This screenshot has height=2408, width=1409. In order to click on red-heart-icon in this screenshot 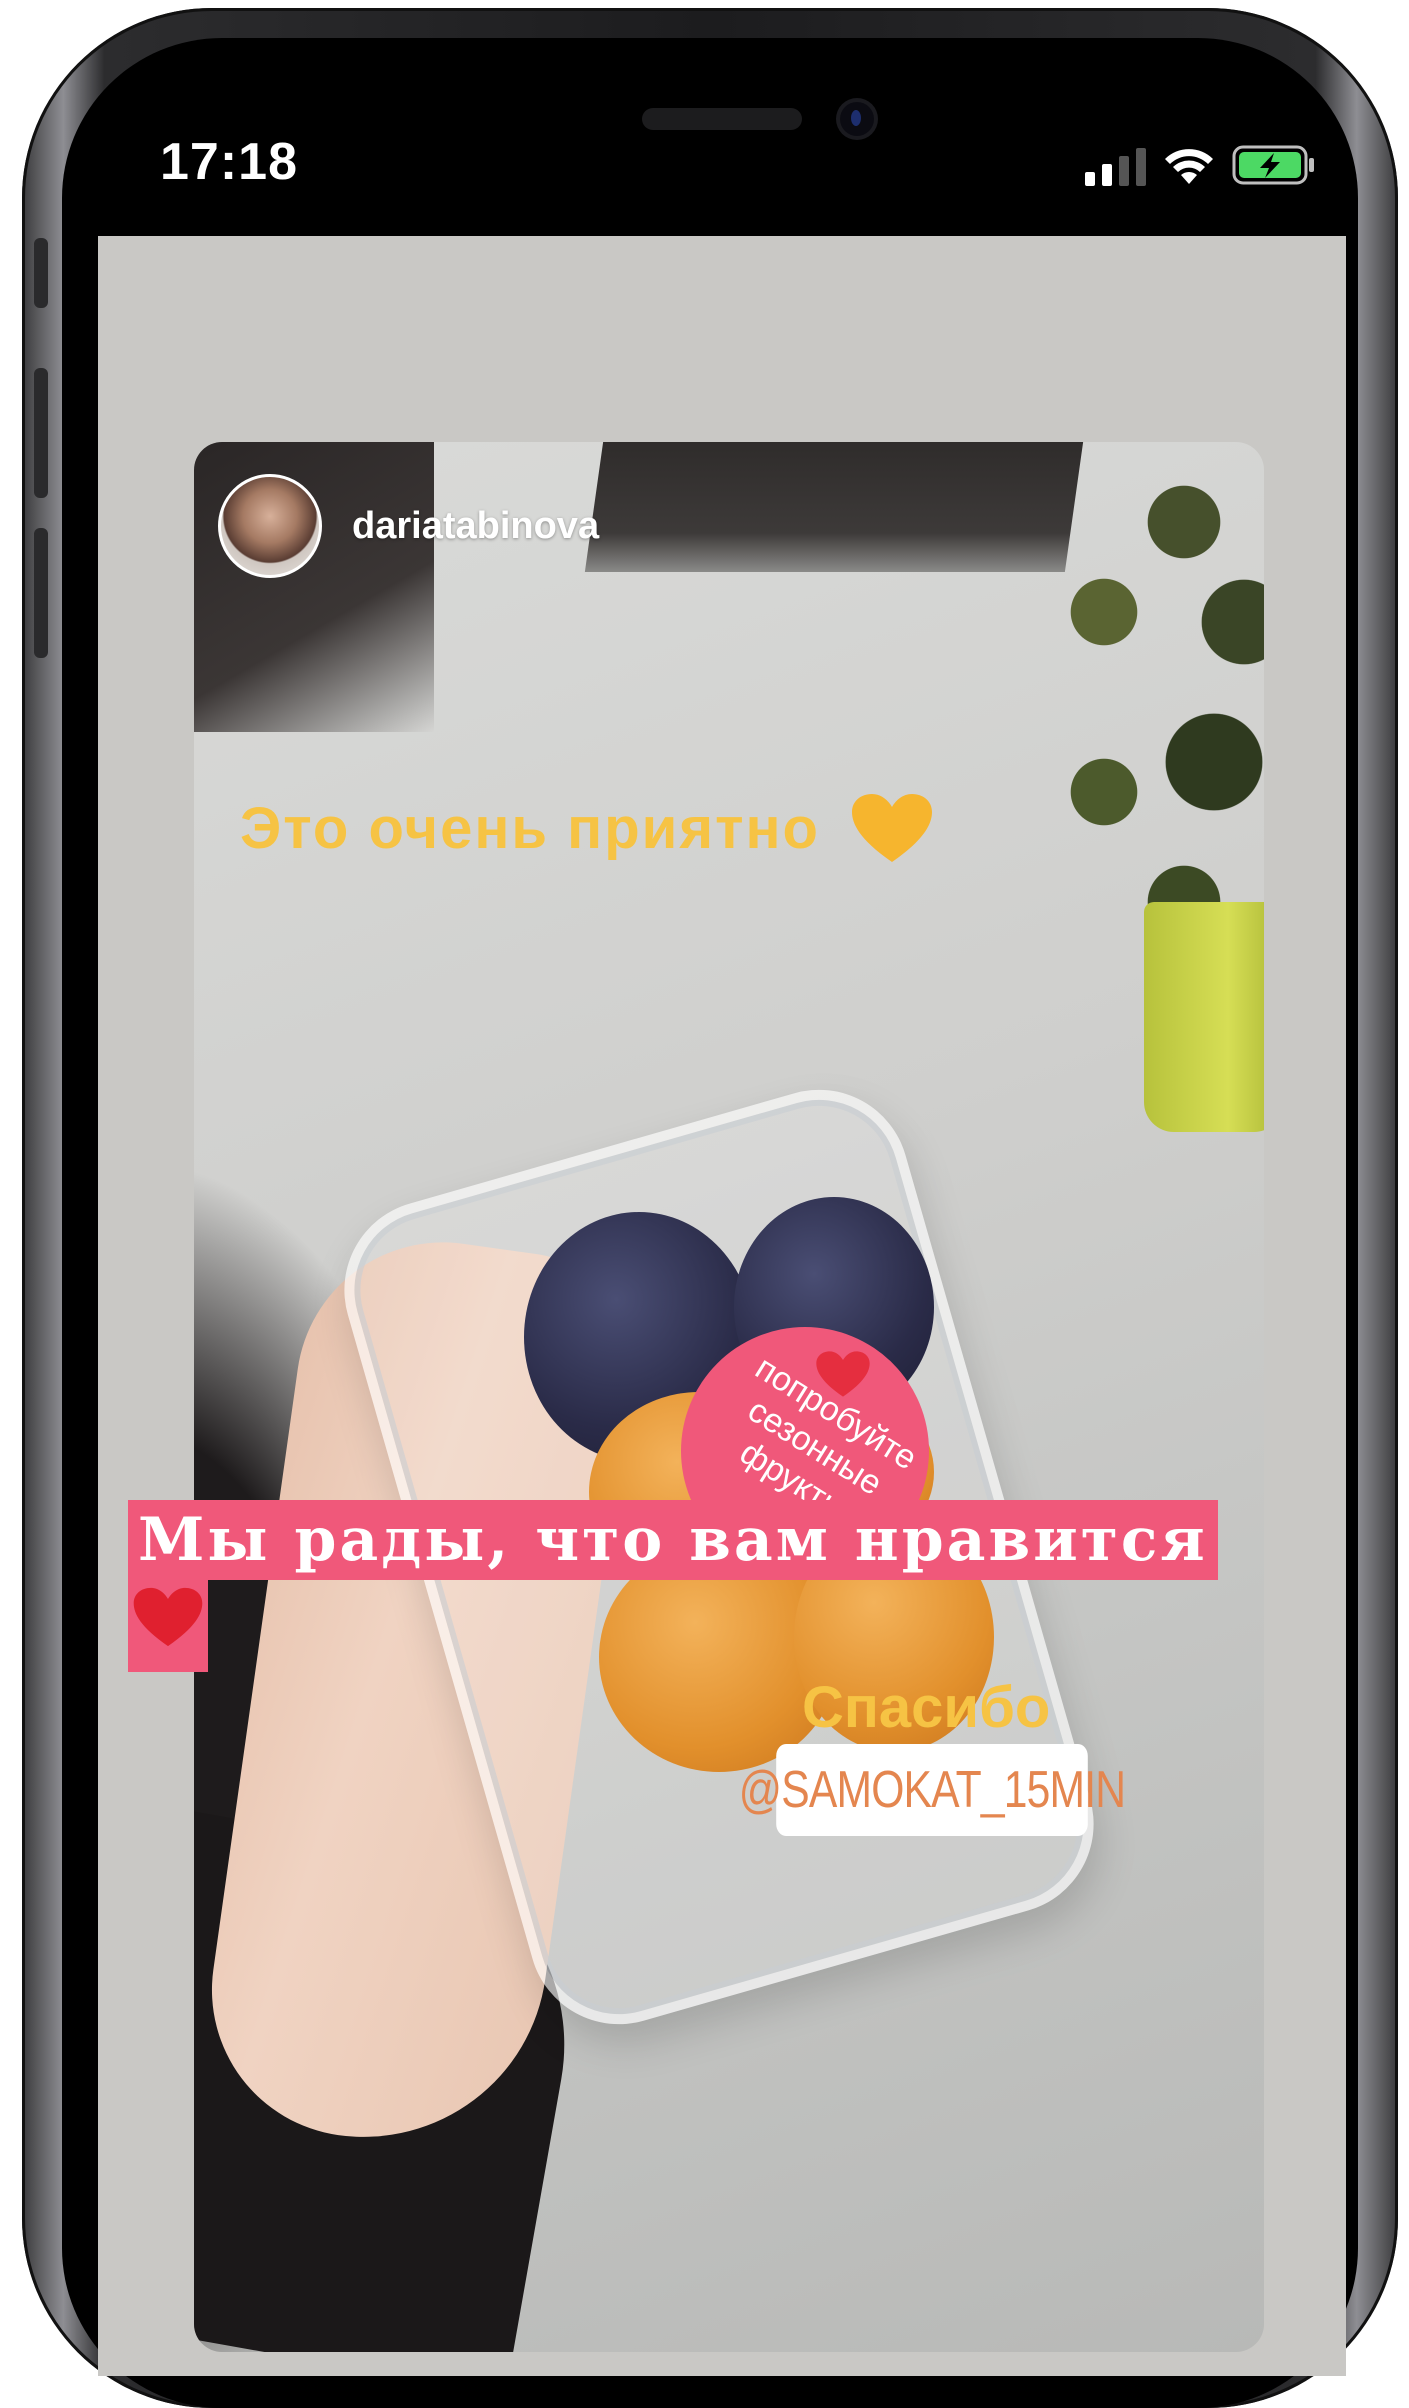, I will do `click(168, 1617)`.